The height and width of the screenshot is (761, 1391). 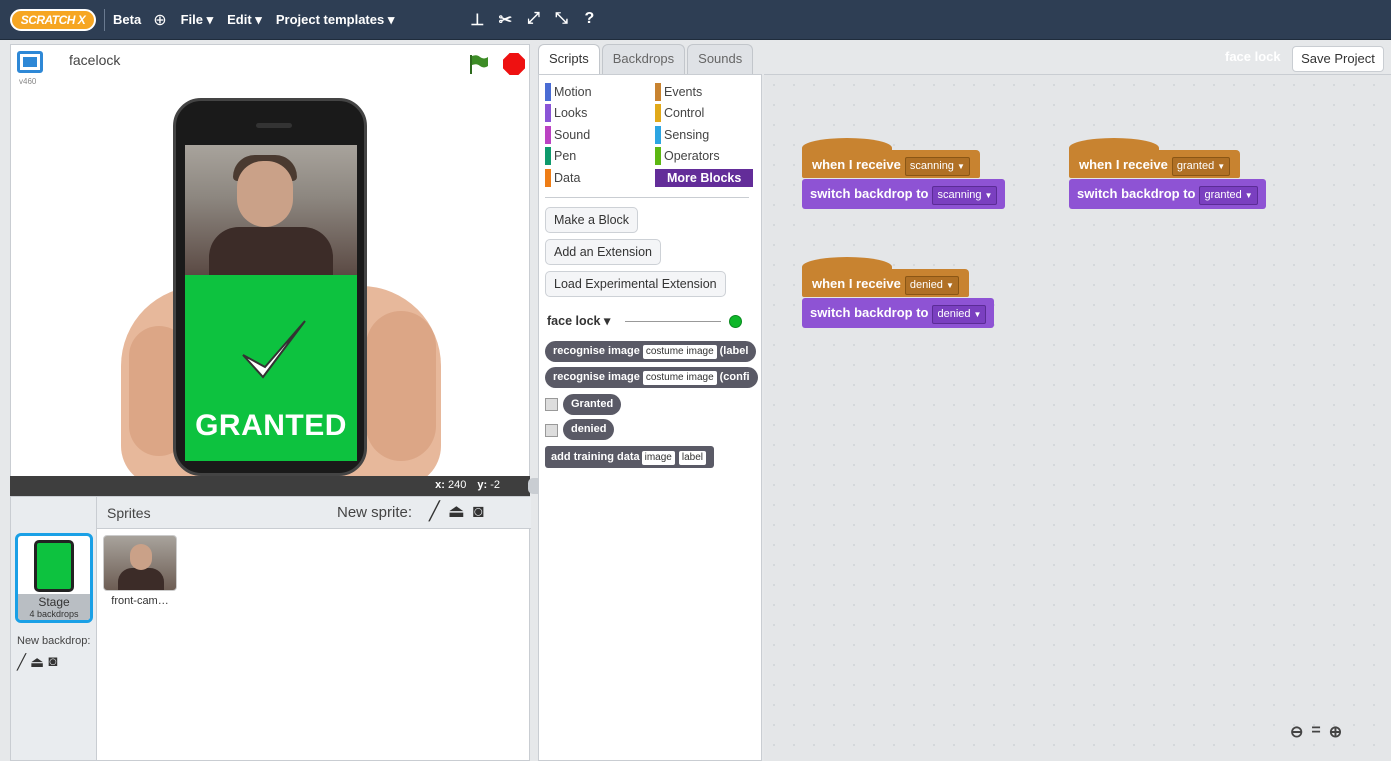 I want to click on category-looks: Looks, so click(x=566, y=113).